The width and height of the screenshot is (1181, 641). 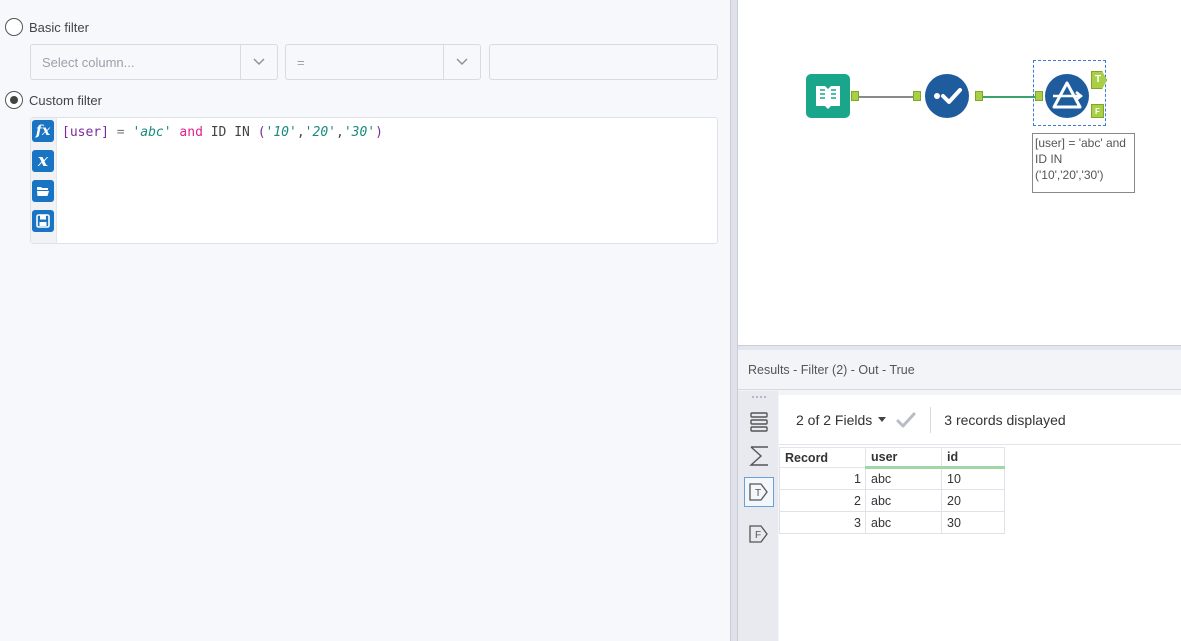 What do you see at coordinates (1049, 159) in the screenshot?
I see `annotation-line: ID IN` at bounding box center [1049, 159].